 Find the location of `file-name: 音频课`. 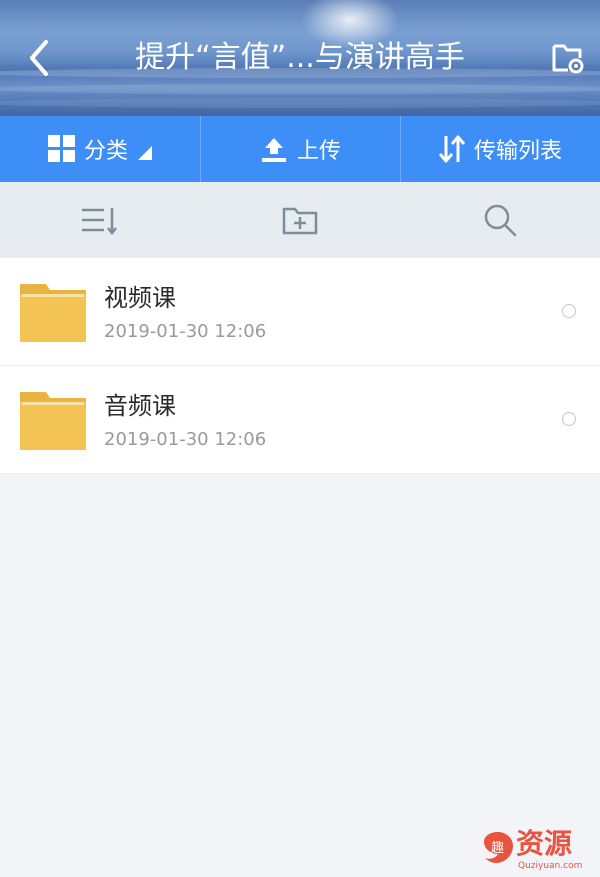

file-name: 音频课 is located at coordinates (140, 406).